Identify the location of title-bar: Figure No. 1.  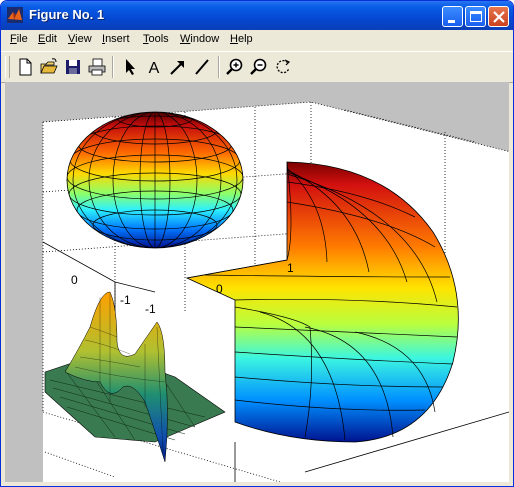
(257, 15).